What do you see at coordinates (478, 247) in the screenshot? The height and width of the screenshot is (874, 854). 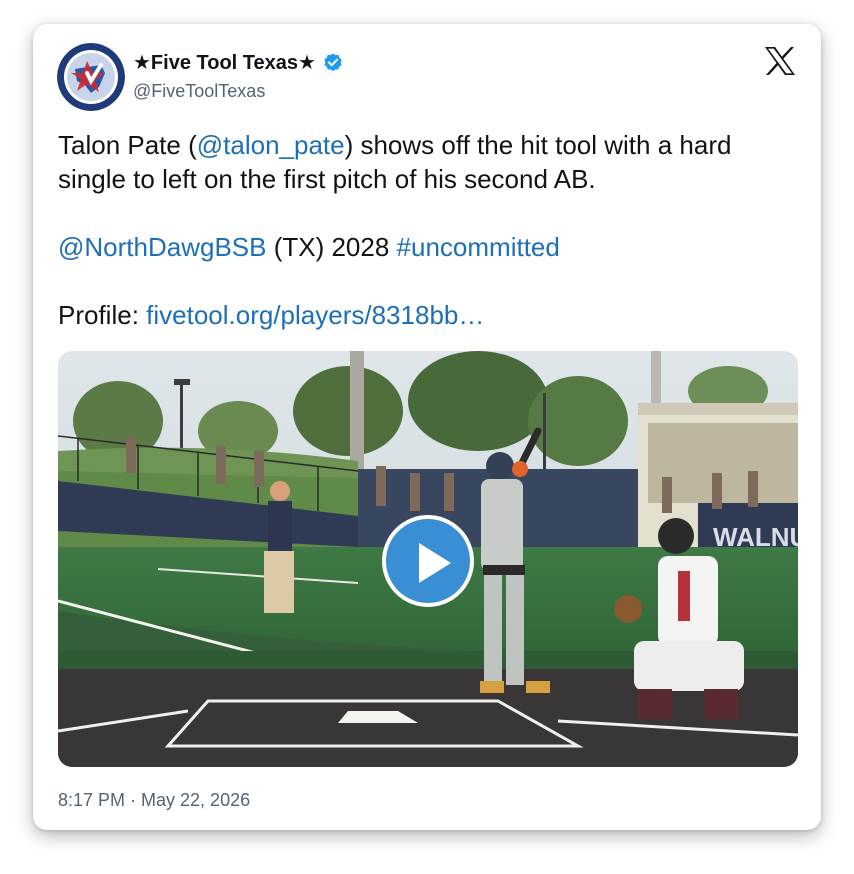 I see `hashtag-link: #uncommitted` at bounding box center [478, 247].